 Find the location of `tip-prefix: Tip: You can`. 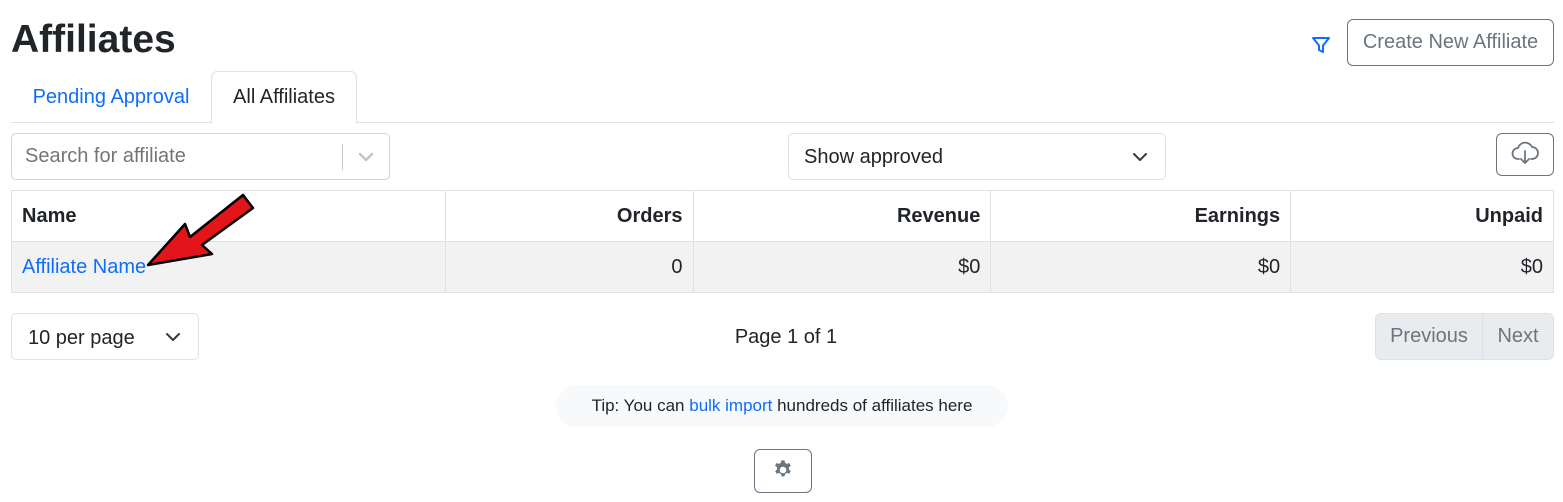

tip-prefix: Tip: You can is located at coordinates (640, 405).